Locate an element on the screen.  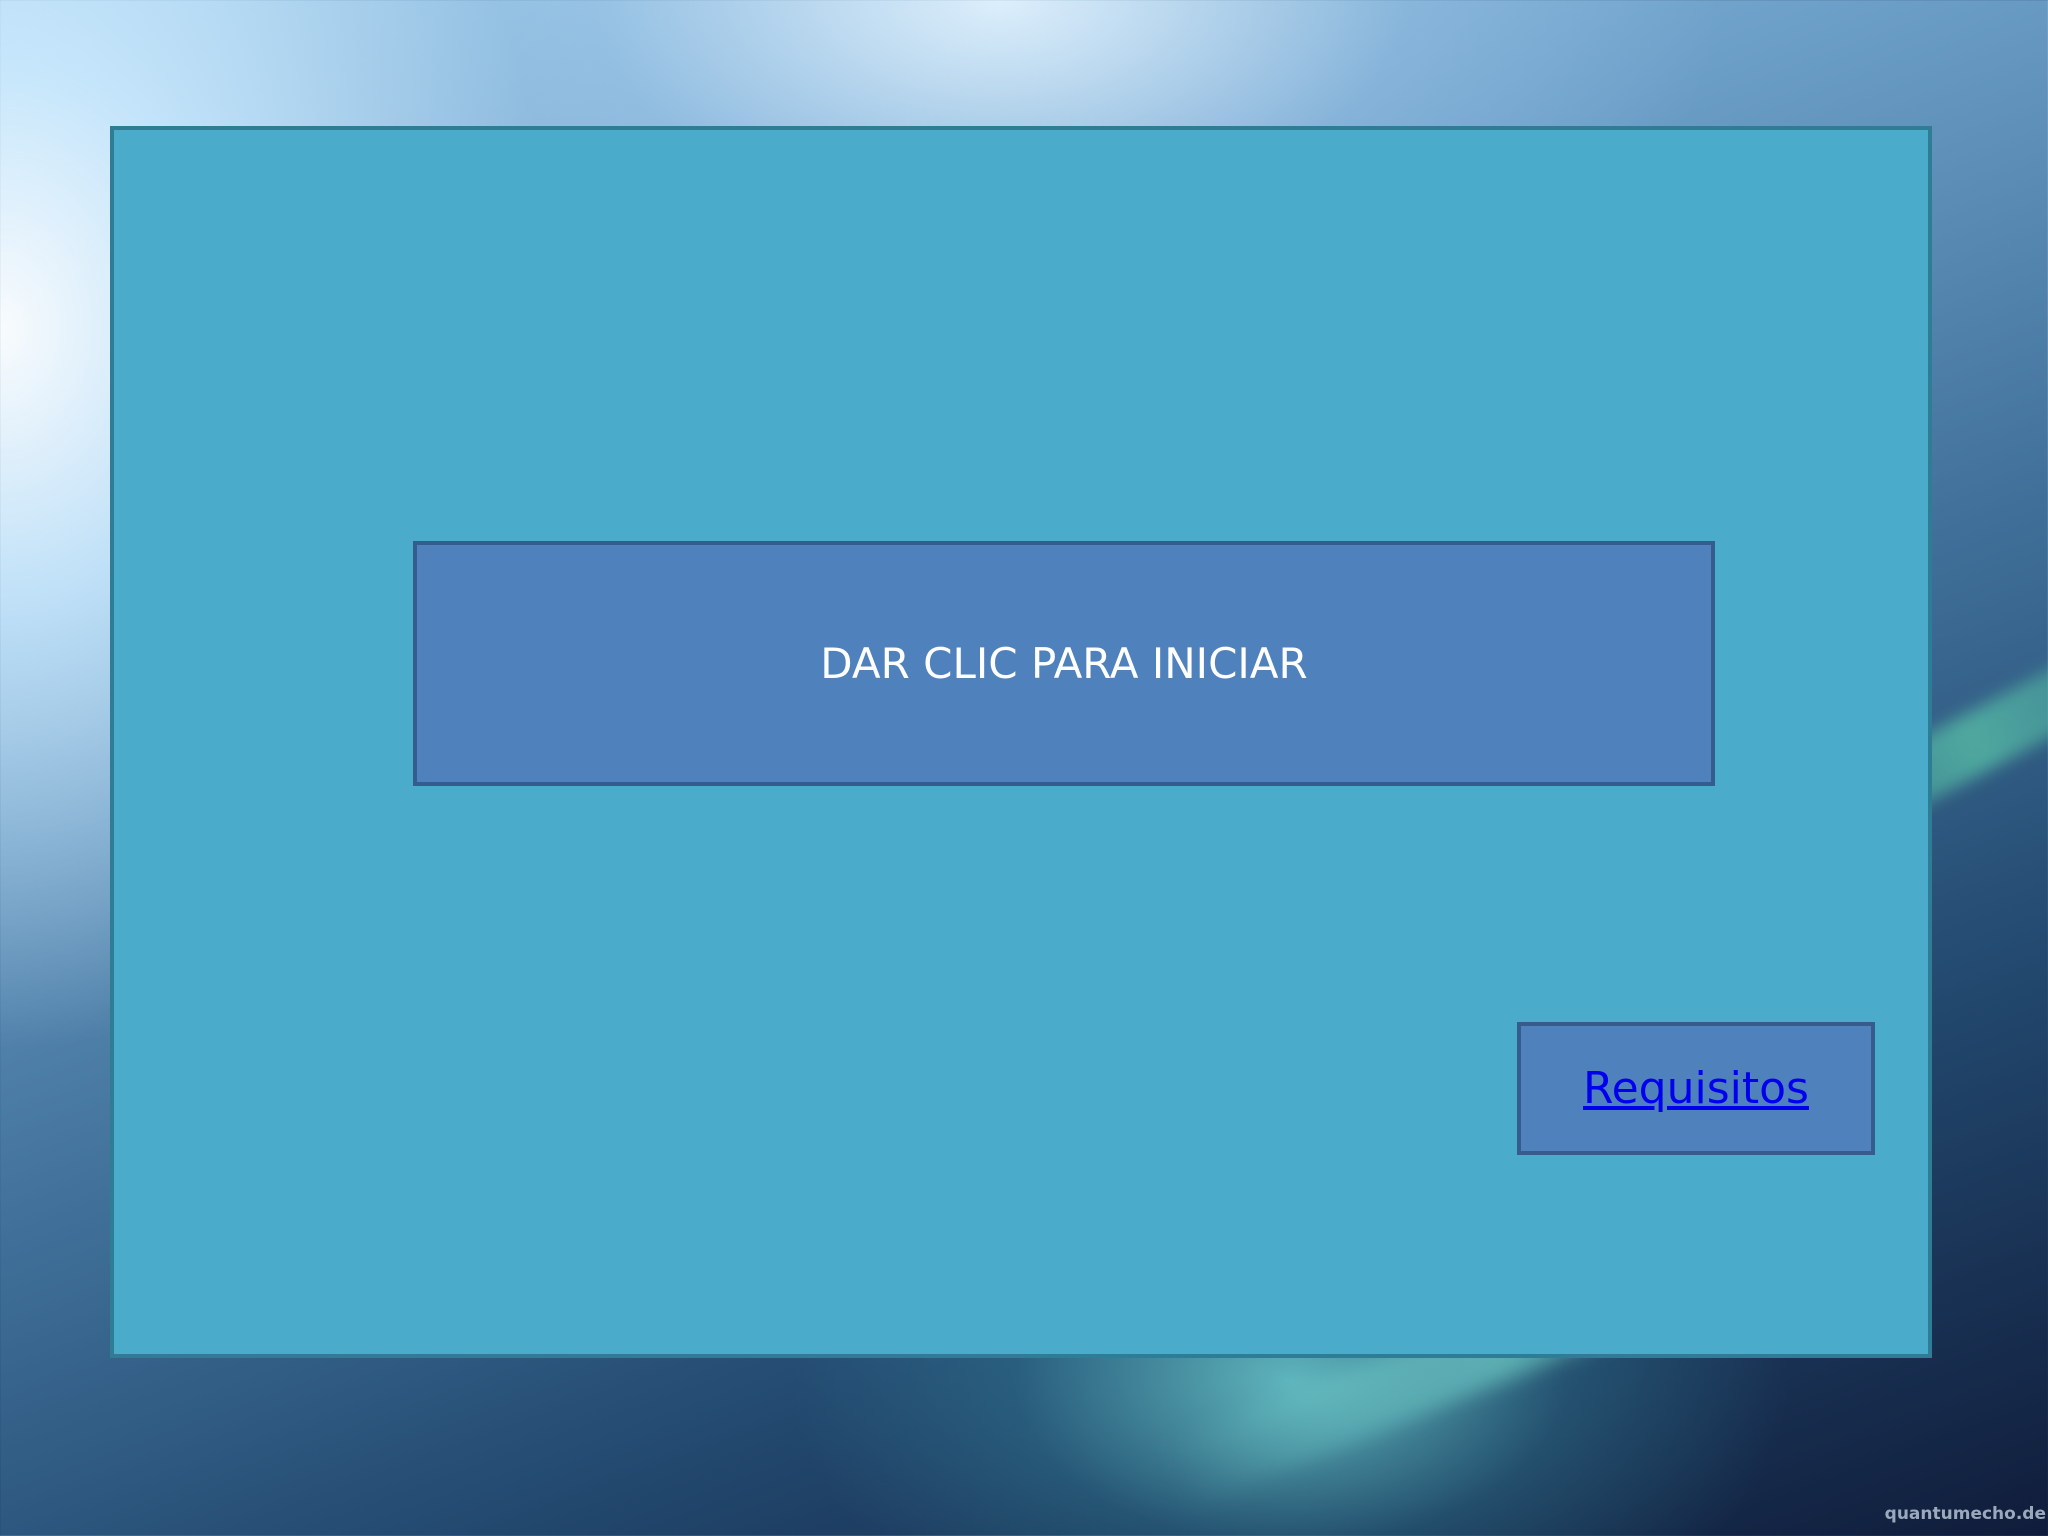
start-button-label: DAR CLIC PARA INICIAR is located at coordinates (1064, 663).